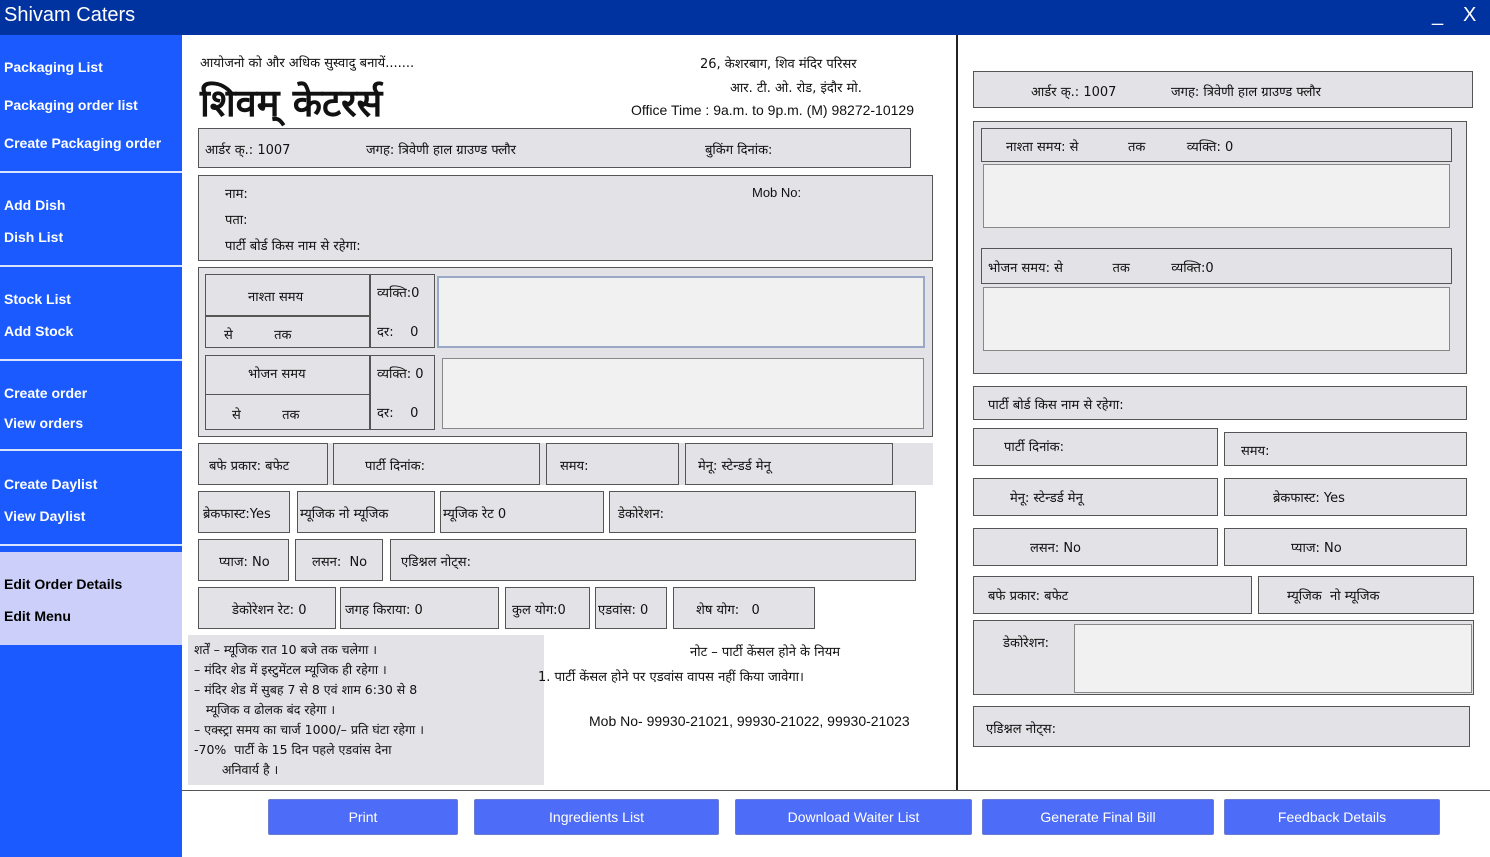 The width and height of the screenshot is (1490, 857). Describe the element at coordinates (1026, 643) in the screenshot. I see `right-decoration-label: डेकोरेशन:` at that location.